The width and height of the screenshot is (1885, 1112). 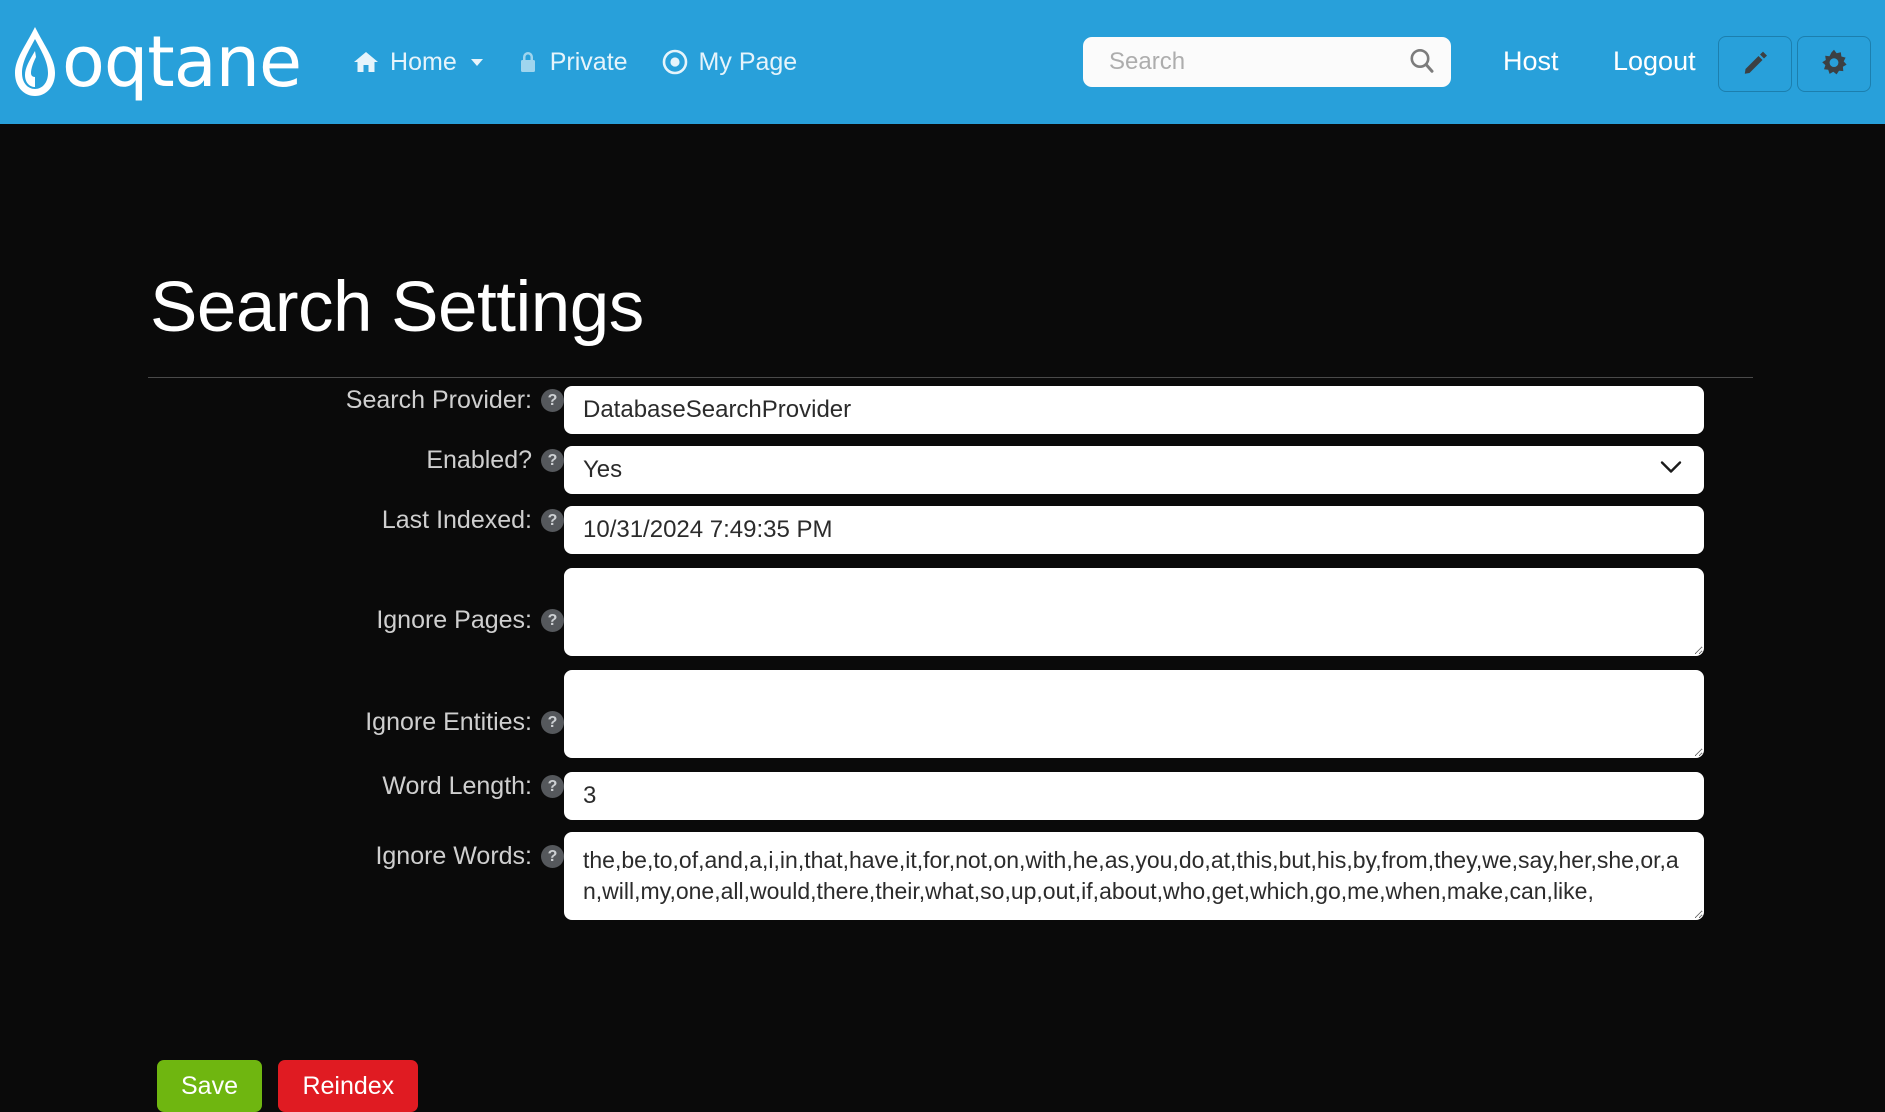 I want to click on settings-button, so click(x=1834, y=64).